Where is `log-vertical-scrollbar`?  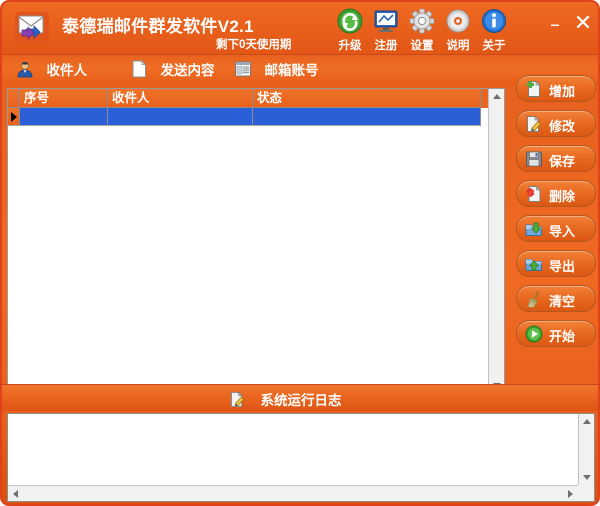 log-vertical-scrollbar is located at coordinates (586, 449).